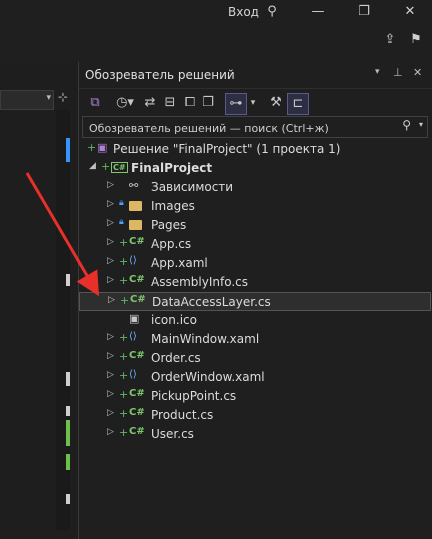 The height and width of the screenshot is (539, 432). Describe the element at coordinates (410, 11) in the screenshot. I see `close-icon: ✕` at that location.